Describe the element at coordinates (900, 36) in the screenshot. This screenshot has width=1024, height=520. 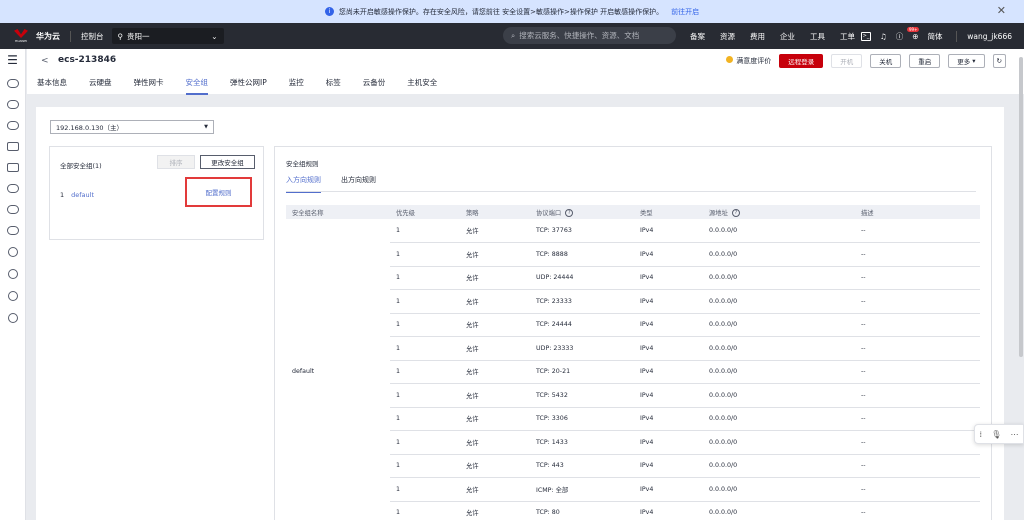
I see `help-icon: ⓘ` at that location.